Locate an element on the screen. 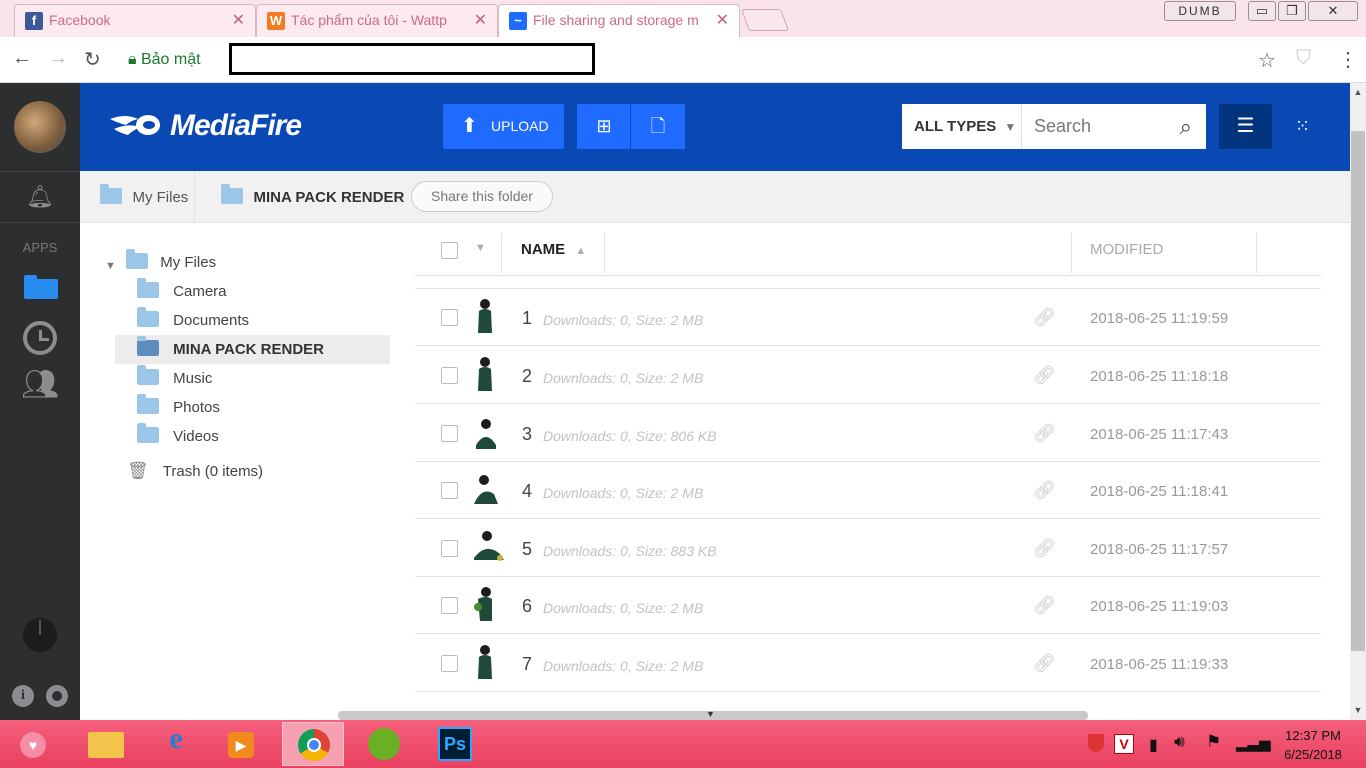  file-name: 5 is located at coordinates (527, 549).